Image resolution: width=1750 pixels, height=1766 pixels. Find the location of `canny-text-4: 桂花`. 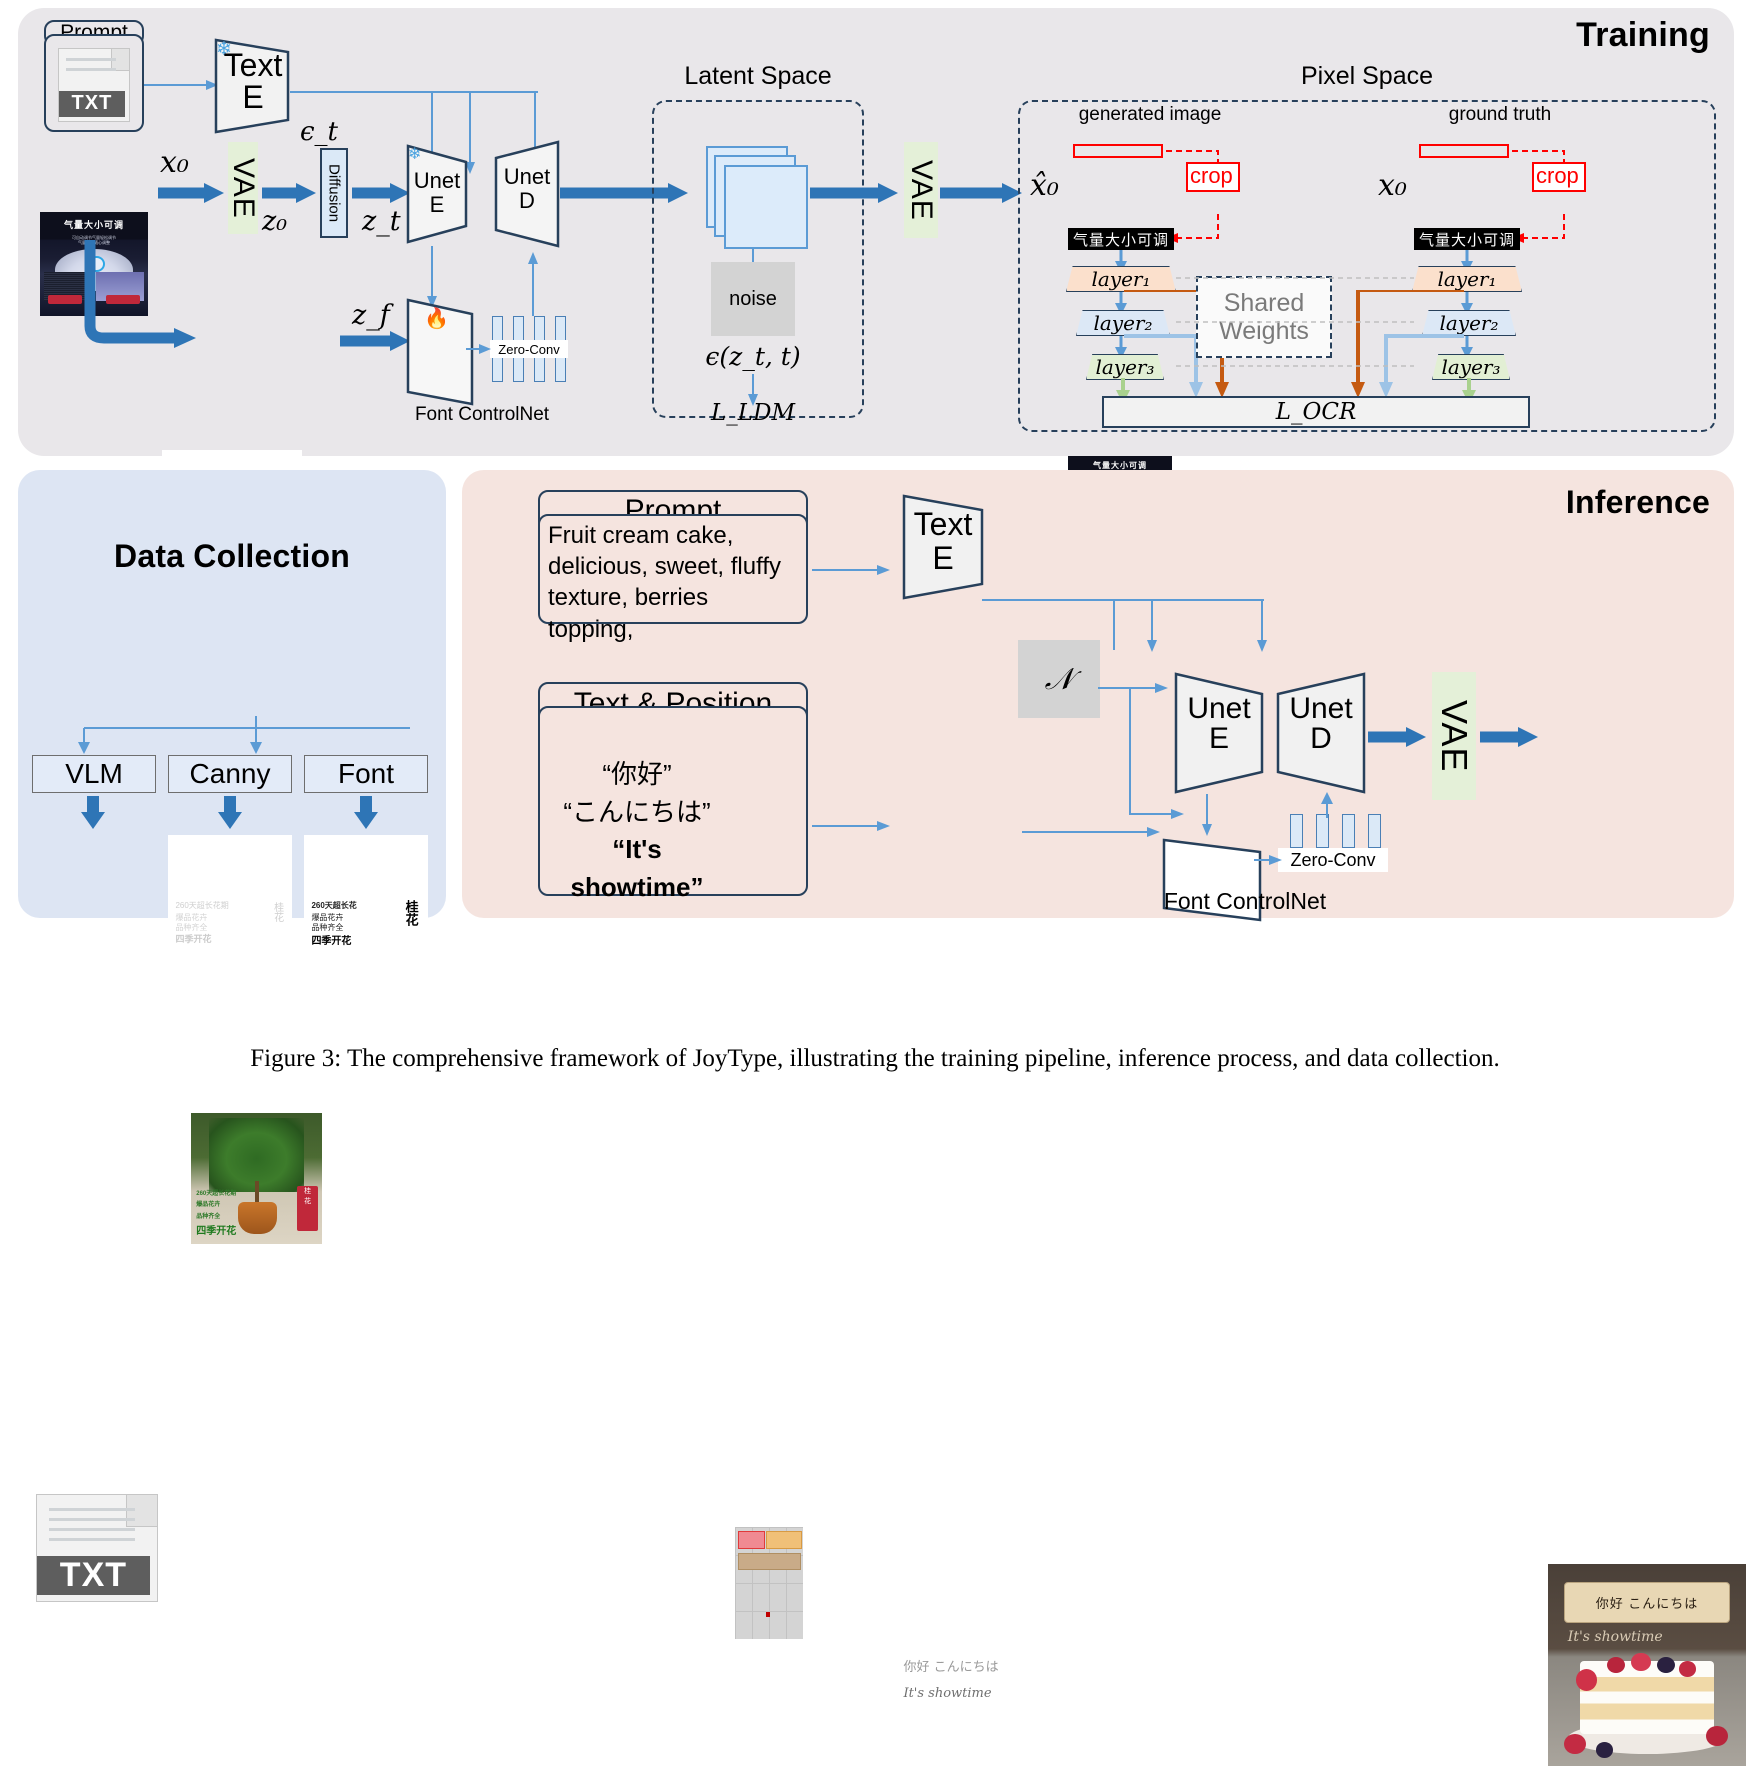

canny-text-4: 桂花 is located at coordinates (277, 911).